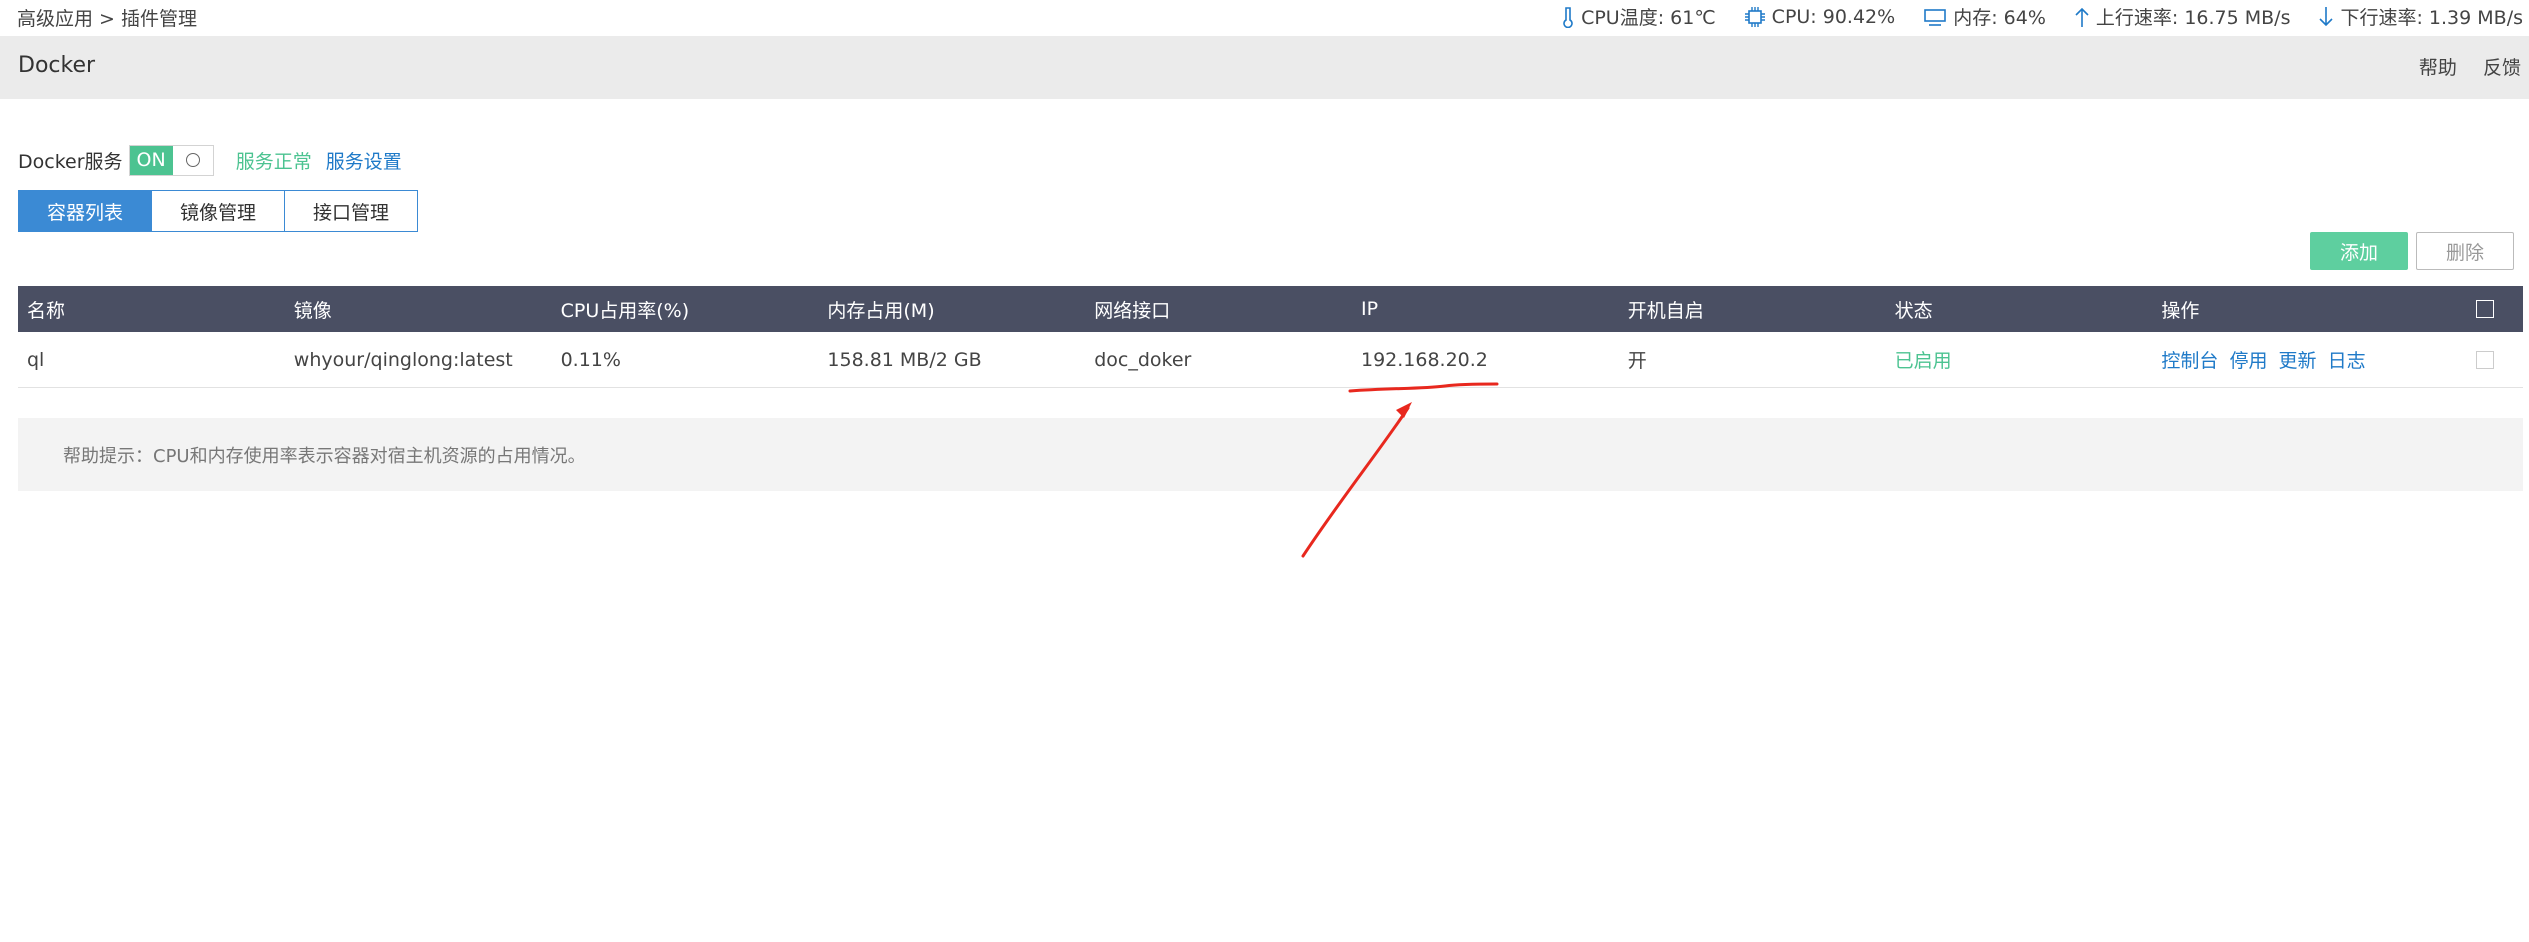  Describe the element at coordinates (1404, 410) in the screenshot. I see `arrowhead-annotation` at that location.